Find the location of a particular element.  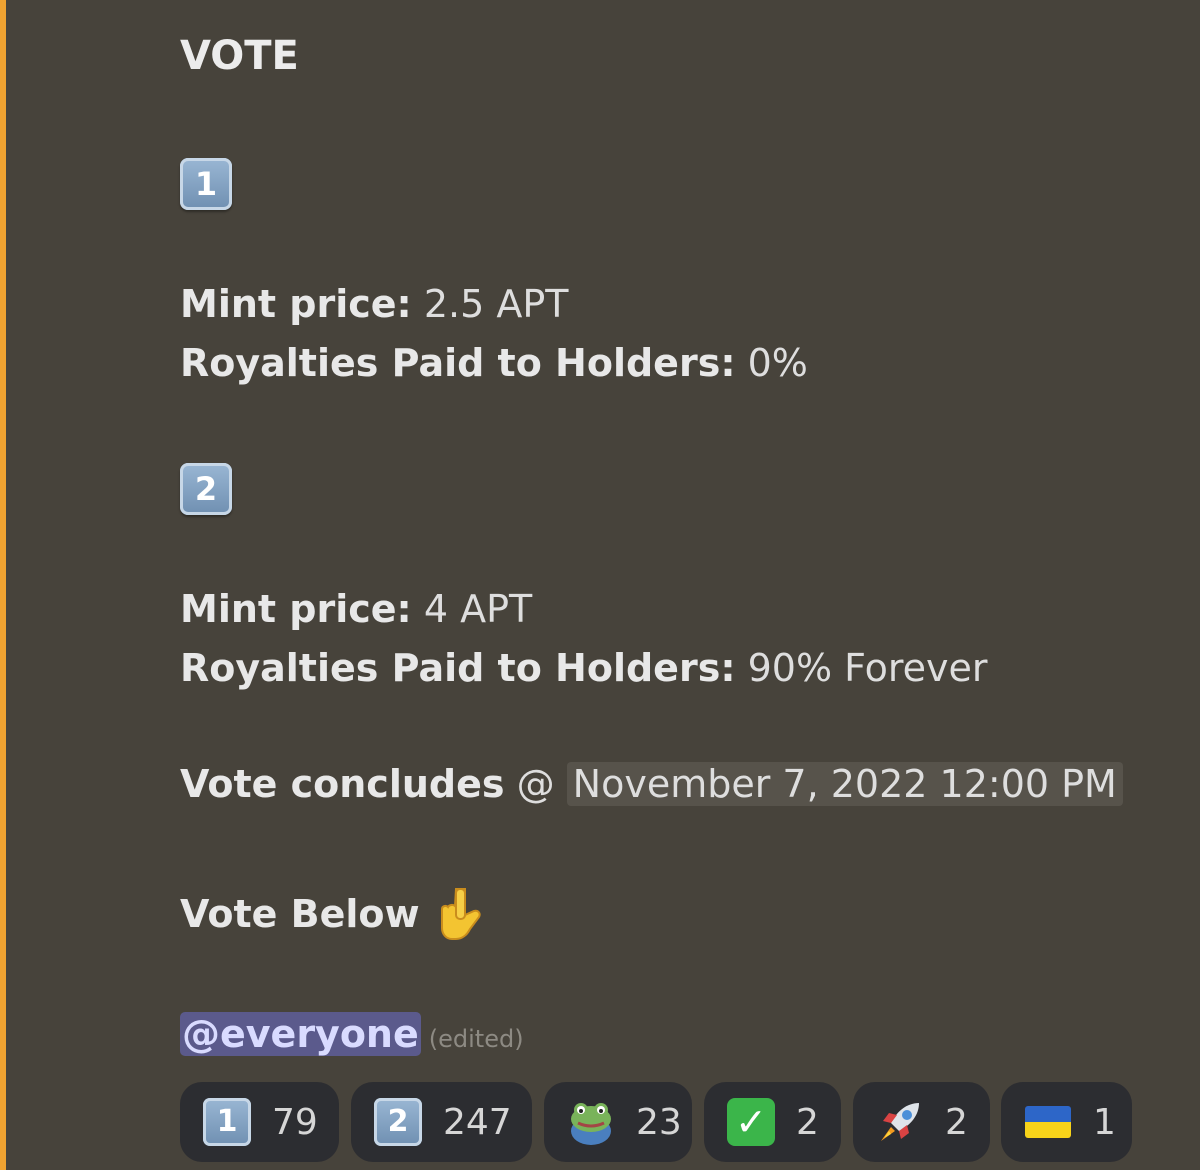

rocket-icon is located at coordinates (900, 1122).